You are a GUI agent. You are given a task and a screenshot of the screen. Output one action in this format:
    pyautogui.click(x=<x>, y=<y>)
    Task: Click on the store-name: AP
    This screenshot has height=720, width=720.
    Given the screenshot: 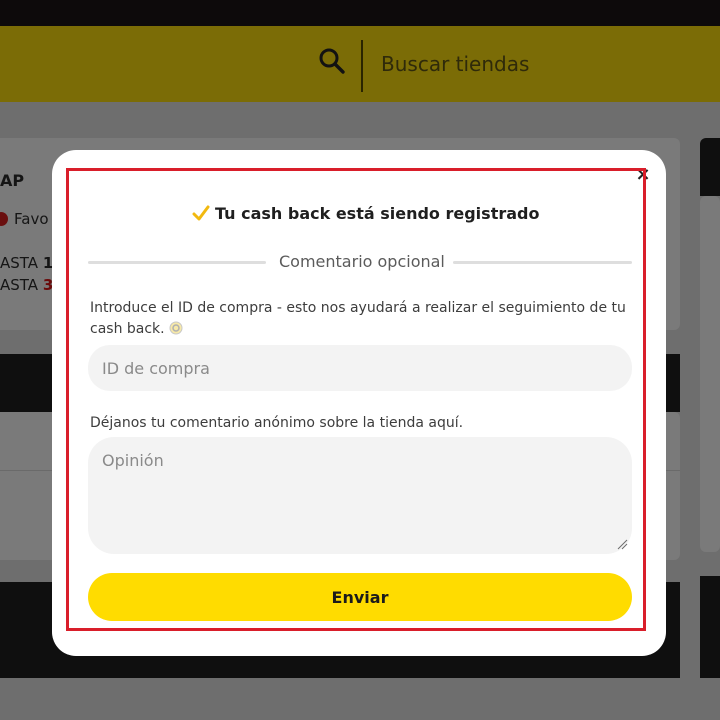 What is the action you would take?
    pyautogui.click(x=12, y=180)
    